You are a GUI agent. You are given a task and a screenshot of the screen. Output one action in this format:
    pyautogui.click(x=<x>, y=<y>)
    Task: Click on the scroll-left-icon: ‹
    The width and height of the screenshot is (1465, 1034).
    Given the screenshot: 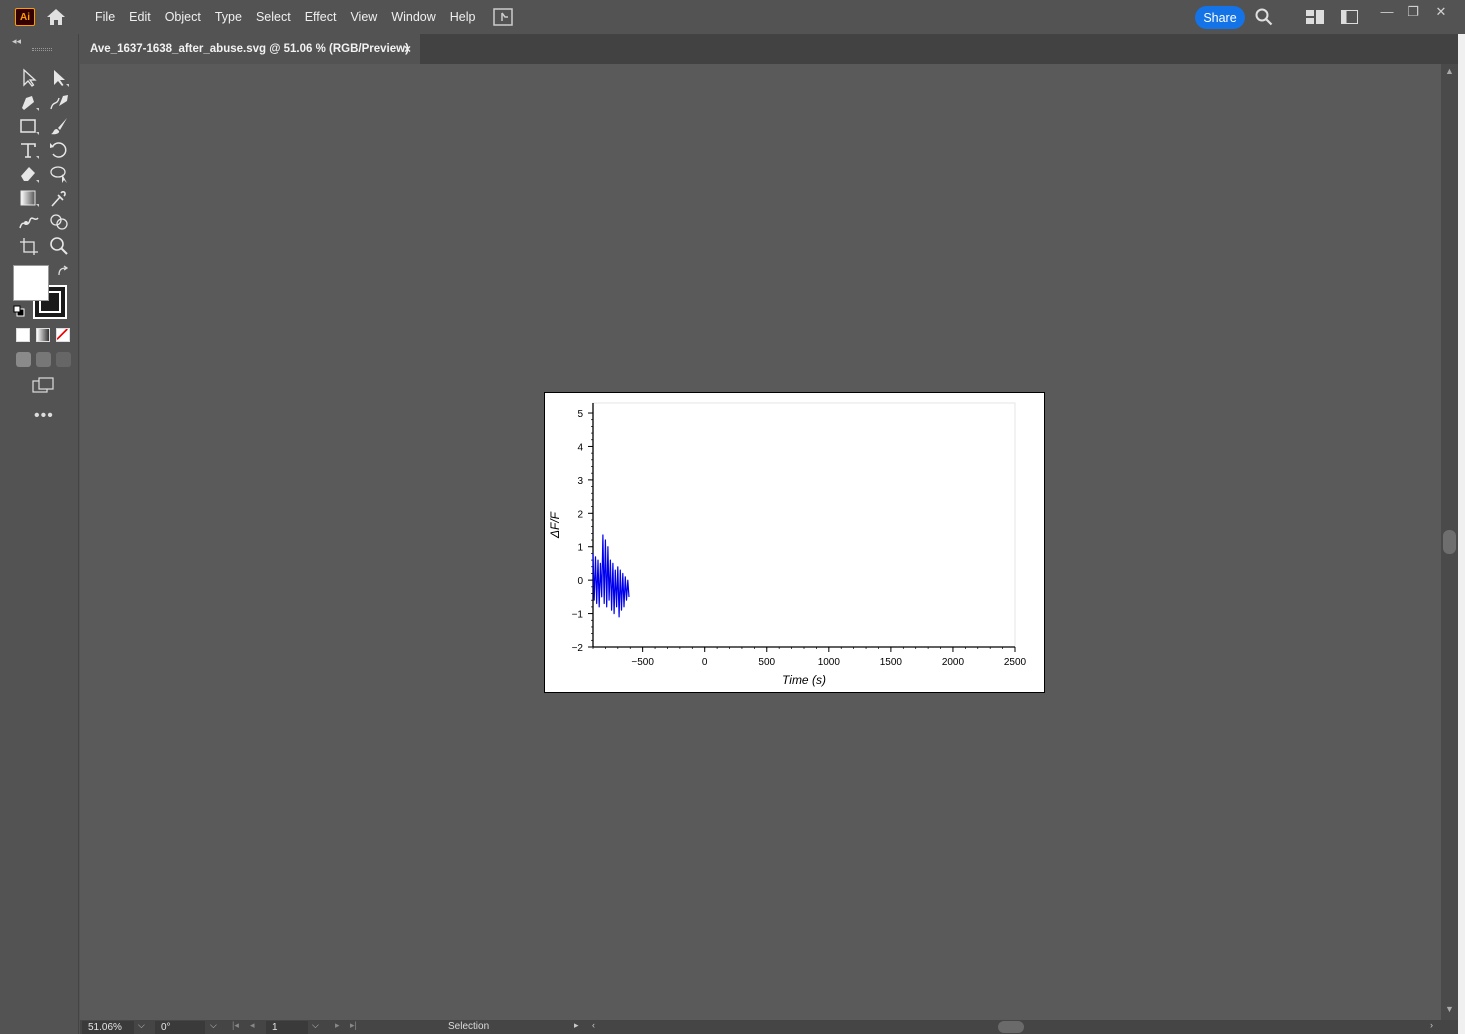 What is the action you would take?
    pyautogui.click(x=593, y=1025)
    